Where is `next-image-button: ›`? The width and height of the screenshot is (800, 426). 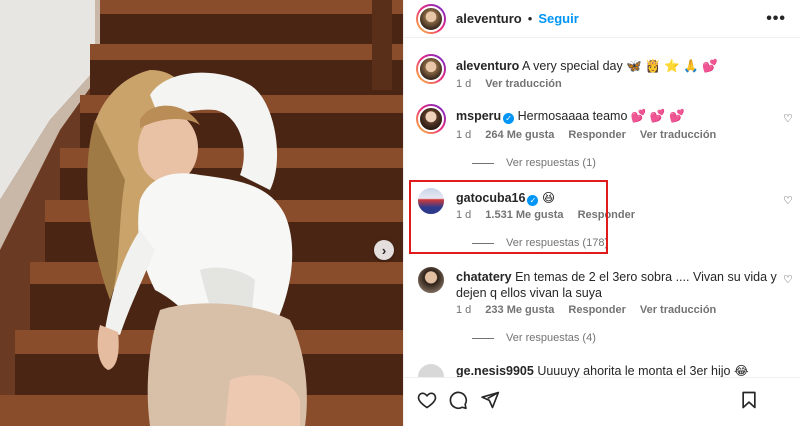
next-image-button: › is located at coordinates (384, 250).